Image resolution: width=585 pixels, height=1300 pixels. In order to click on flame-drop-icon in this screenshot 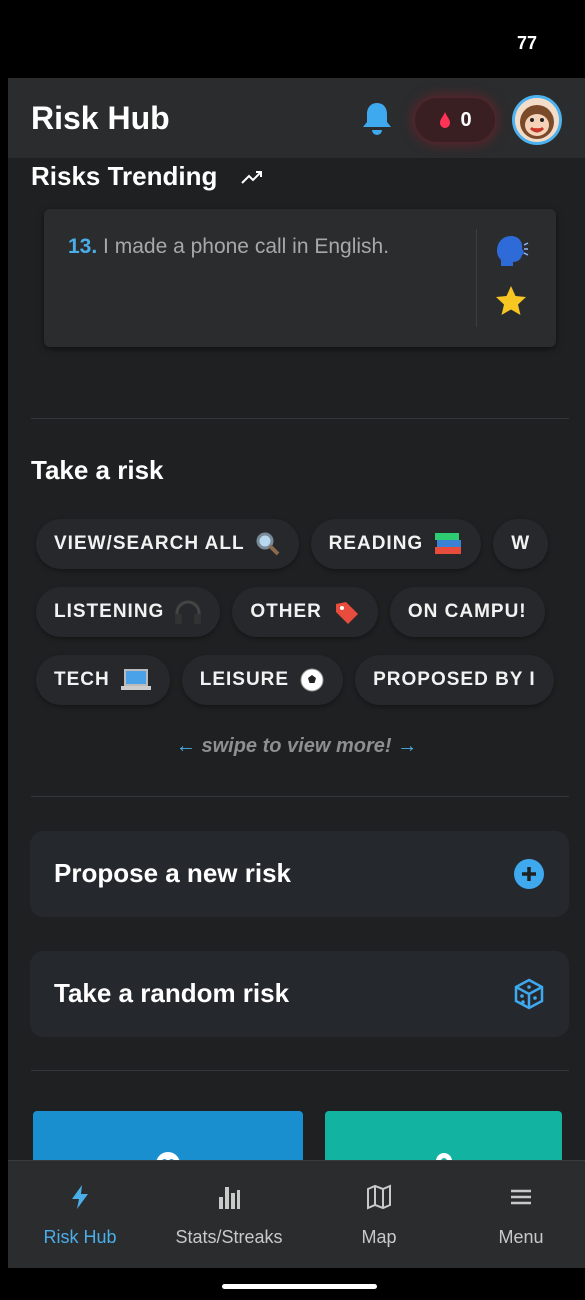, I will do `click(445, 120)`.